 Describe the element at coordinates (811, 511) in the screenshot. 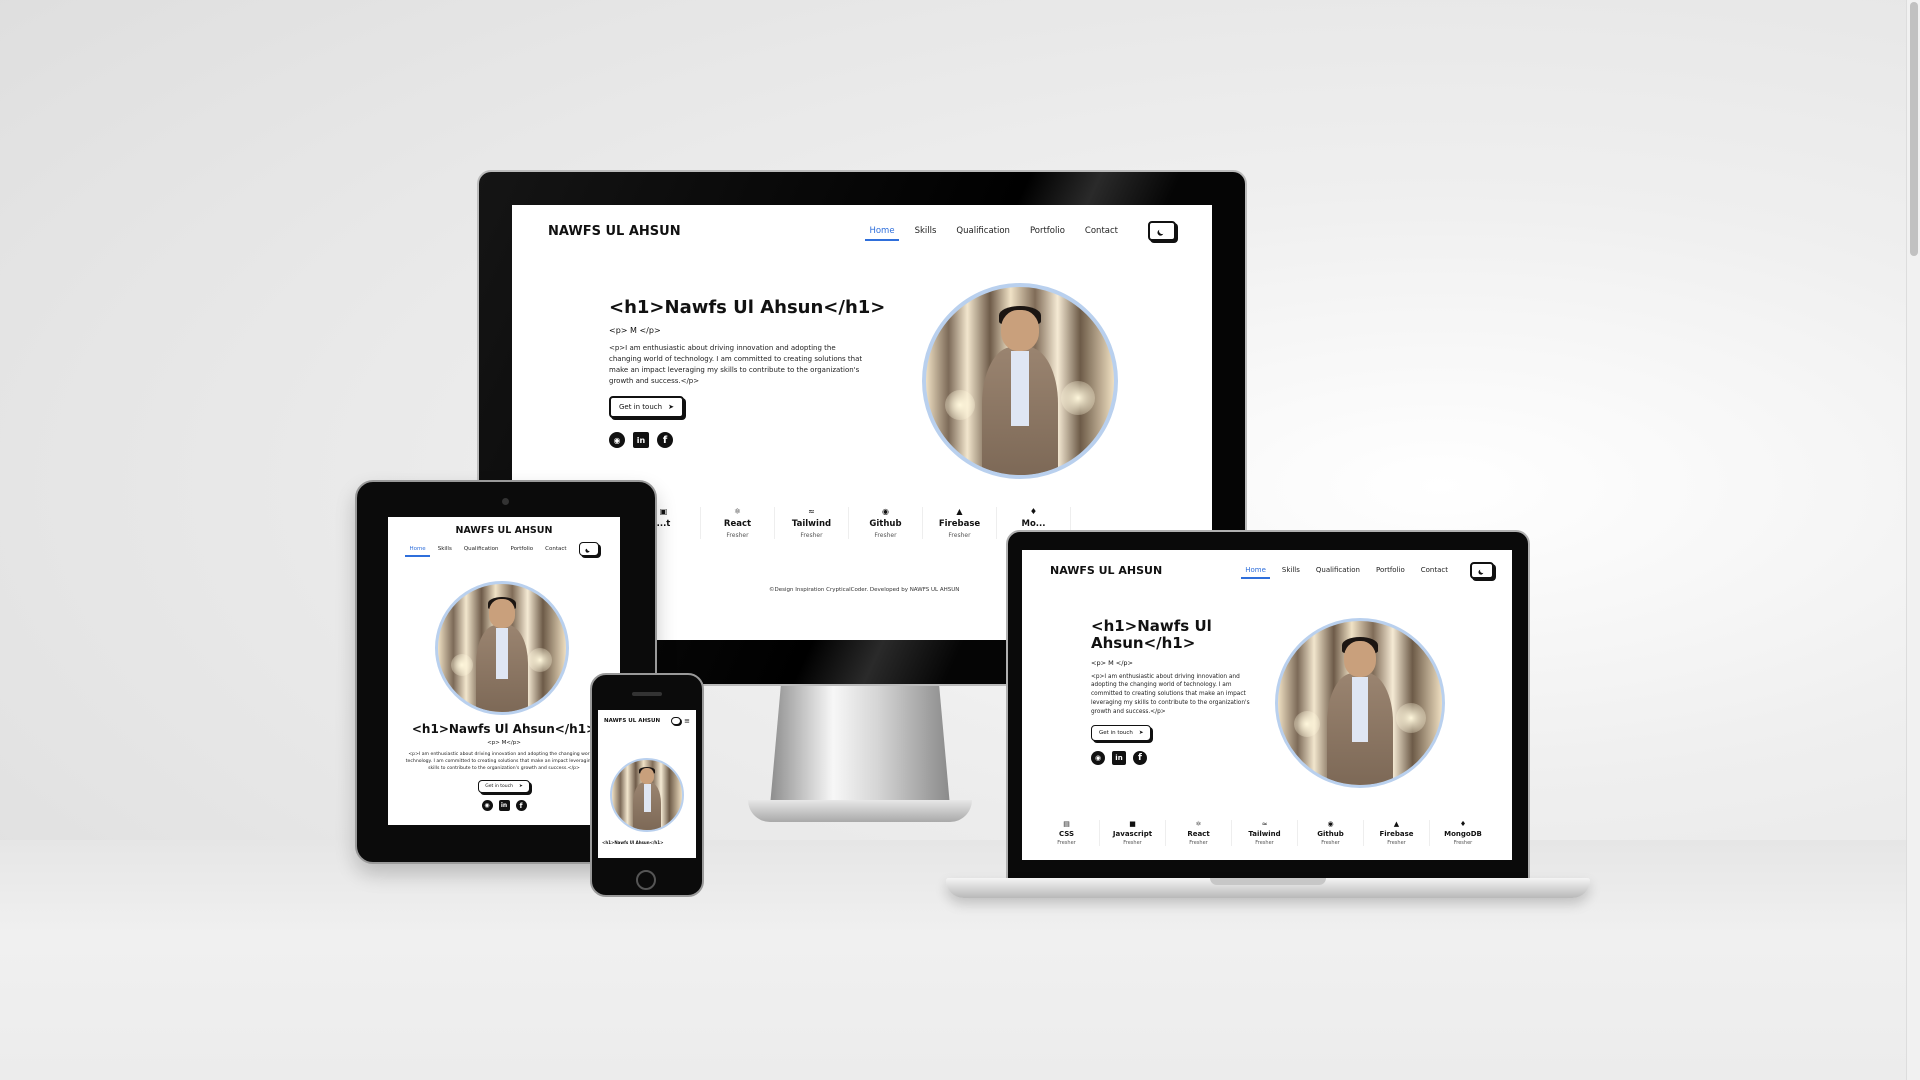

I see `tailwind-icon: ≈` at that location.